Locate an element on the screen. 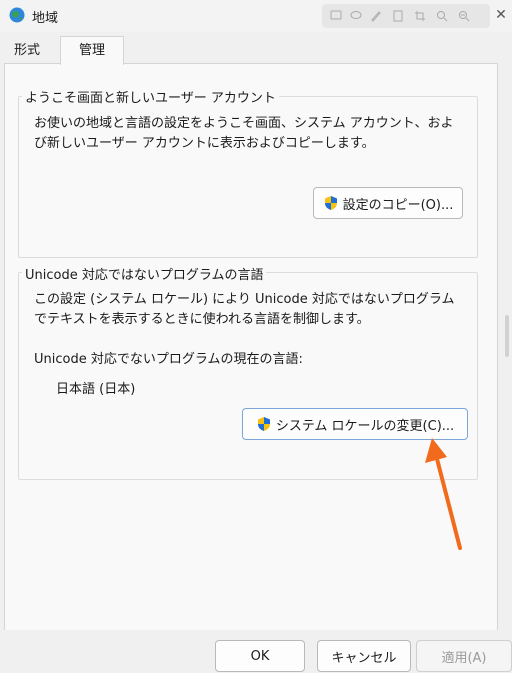 The image size is (512, 673). cancel-button: キャンセル is located at coordinates (364, 656).